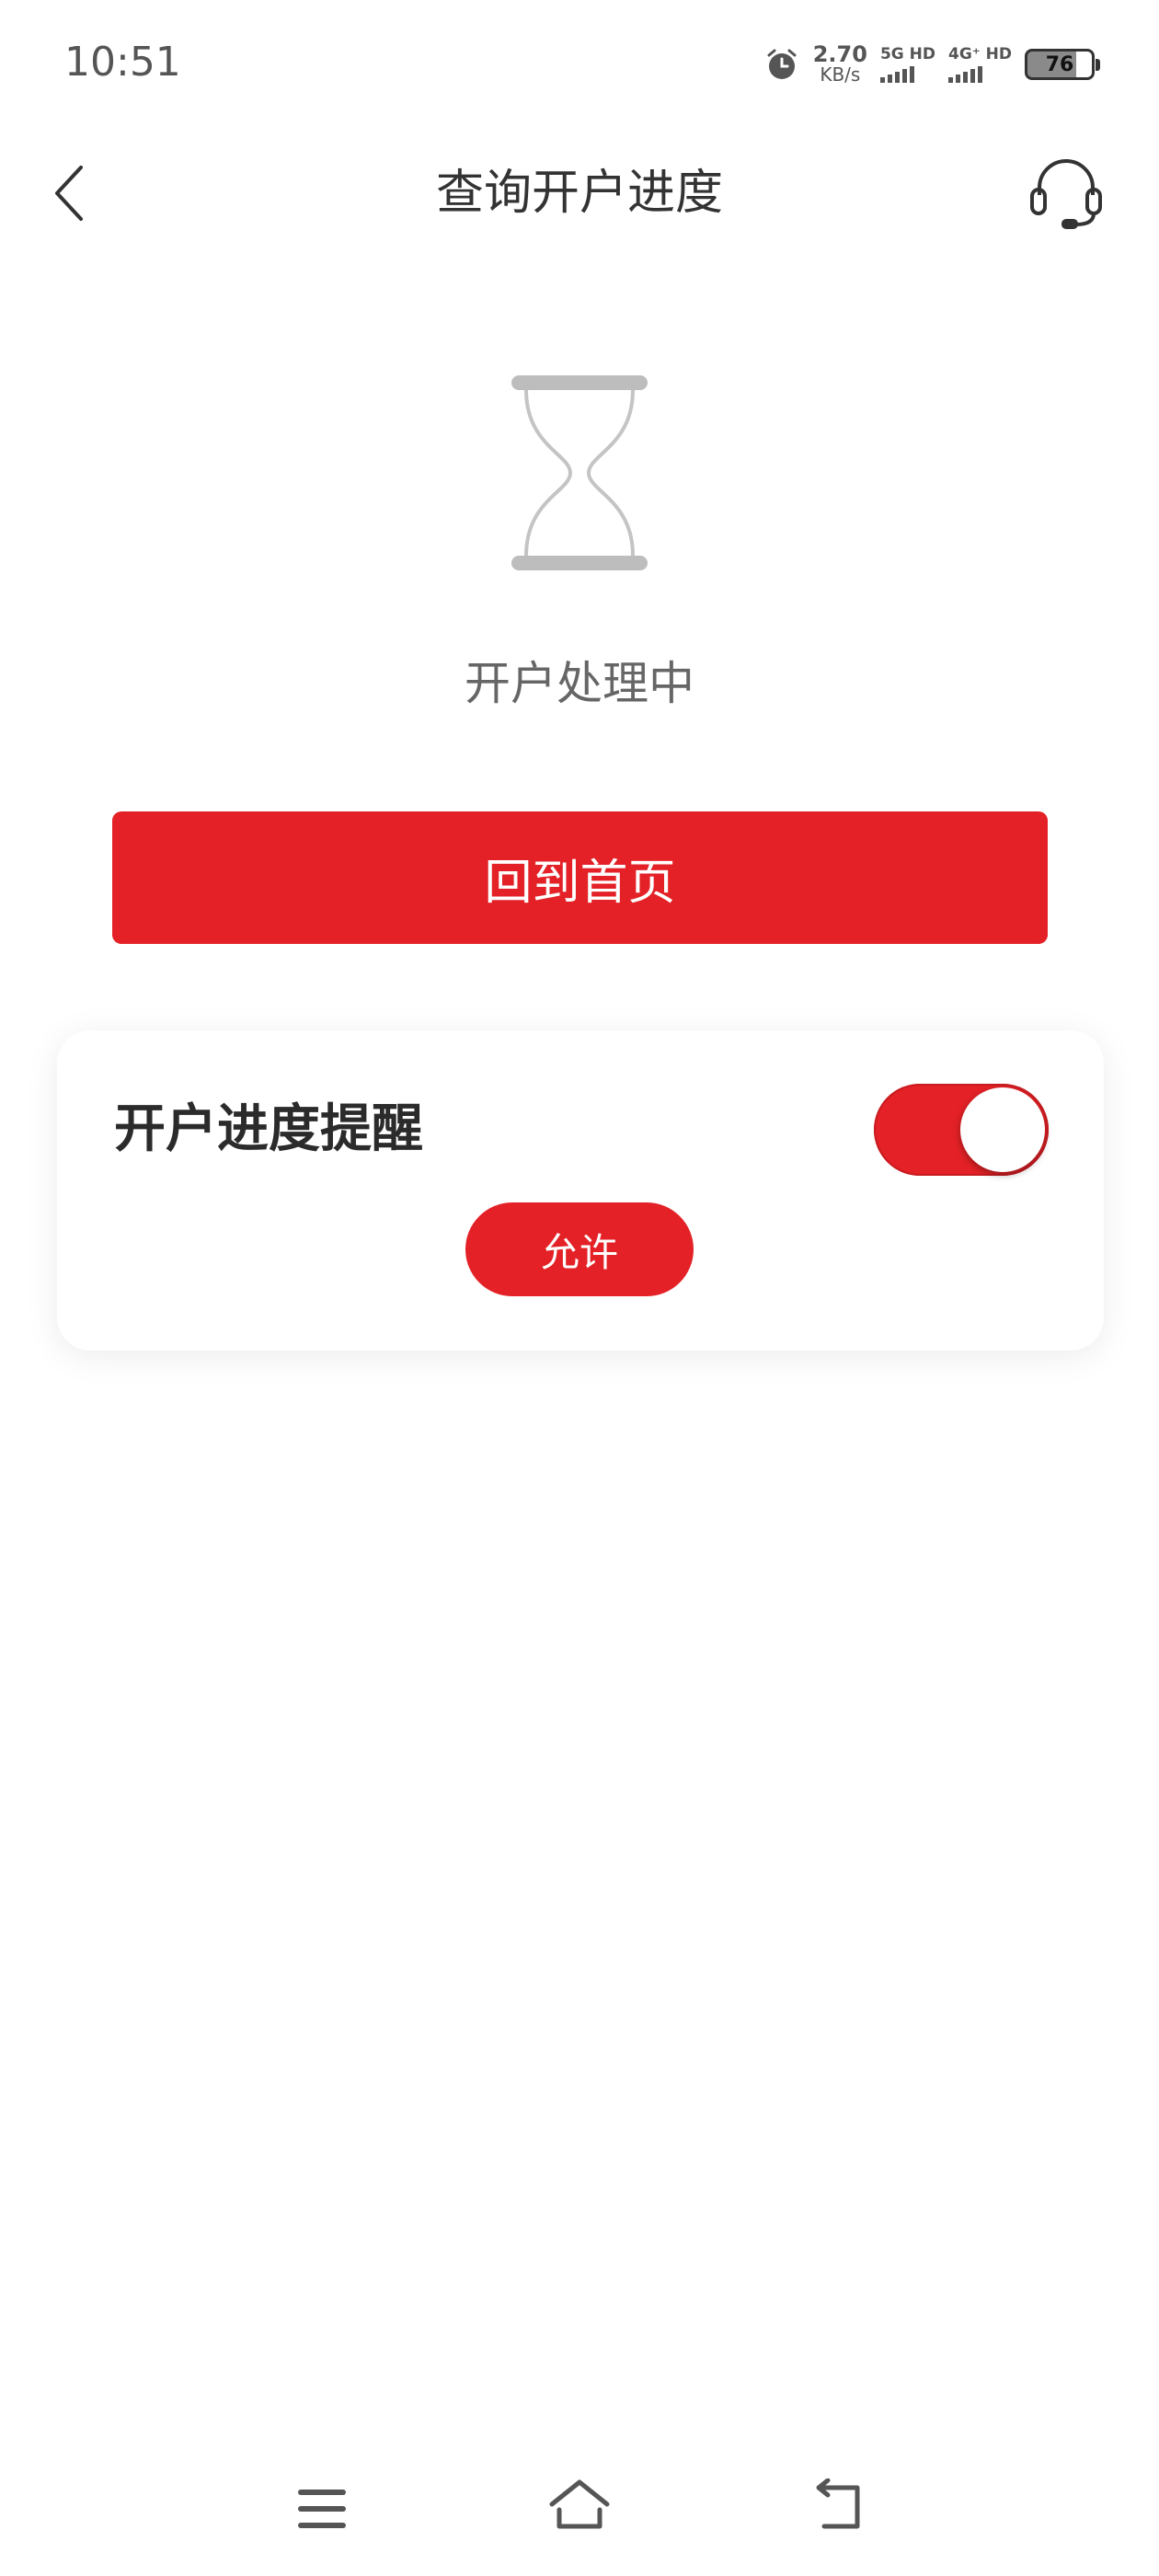 The height and width of the screenshot is (2576, 1159). Describe the element at coordinates (579, 683) in the screenshot. I see `account-status-text: 开户处理中` at that location.